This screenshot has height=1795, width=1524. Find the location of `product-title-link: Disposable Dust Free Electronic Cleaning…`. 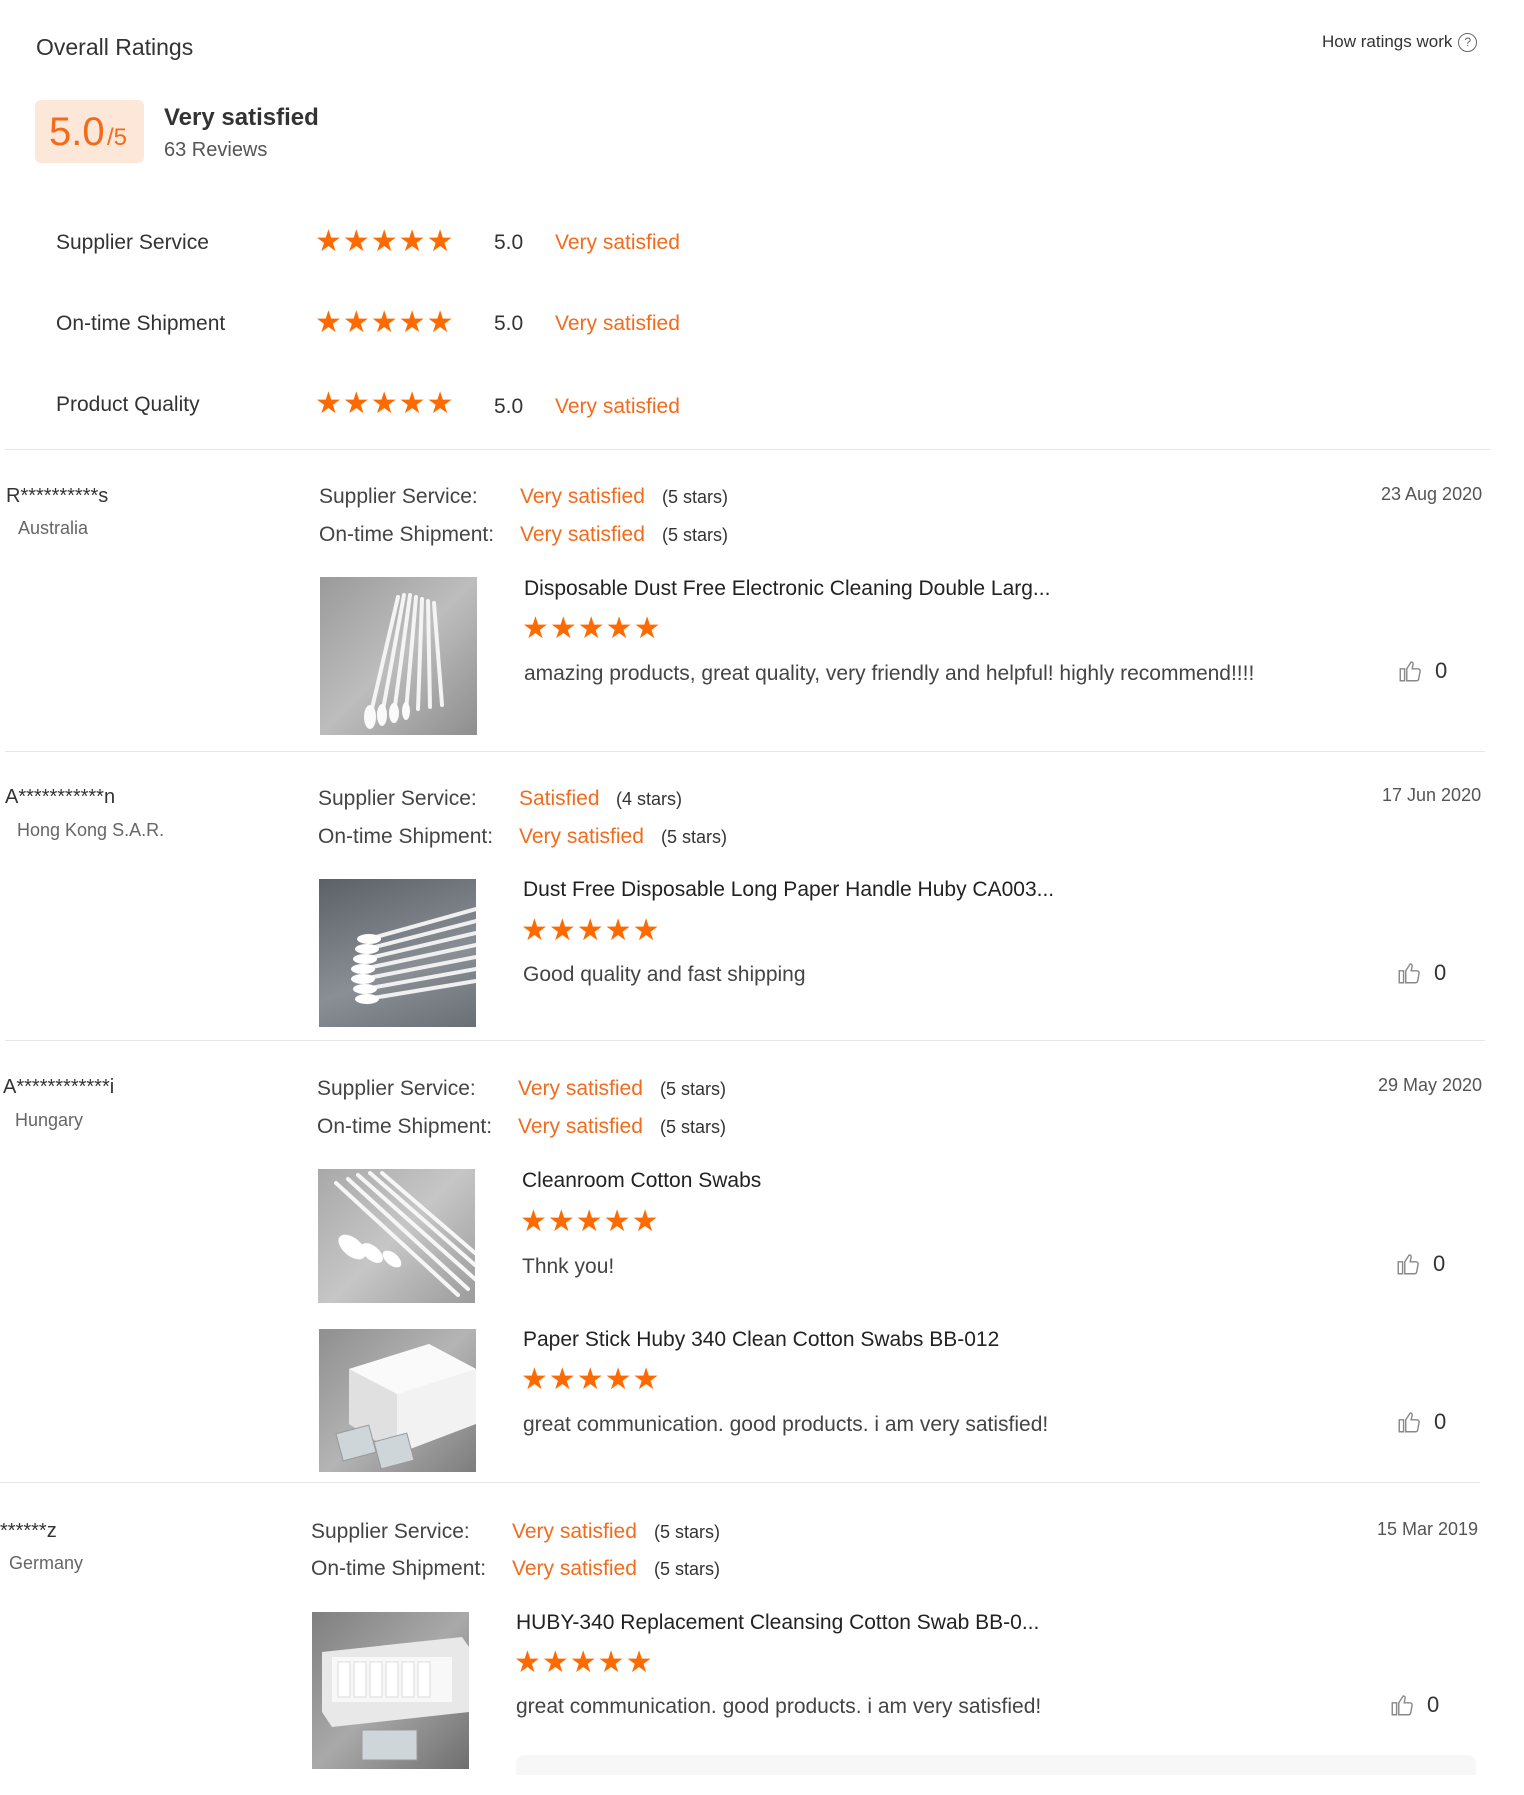

product-title-link: Disposable Dust Free Electronic Cleaning… is located at coordinates (787, 589).